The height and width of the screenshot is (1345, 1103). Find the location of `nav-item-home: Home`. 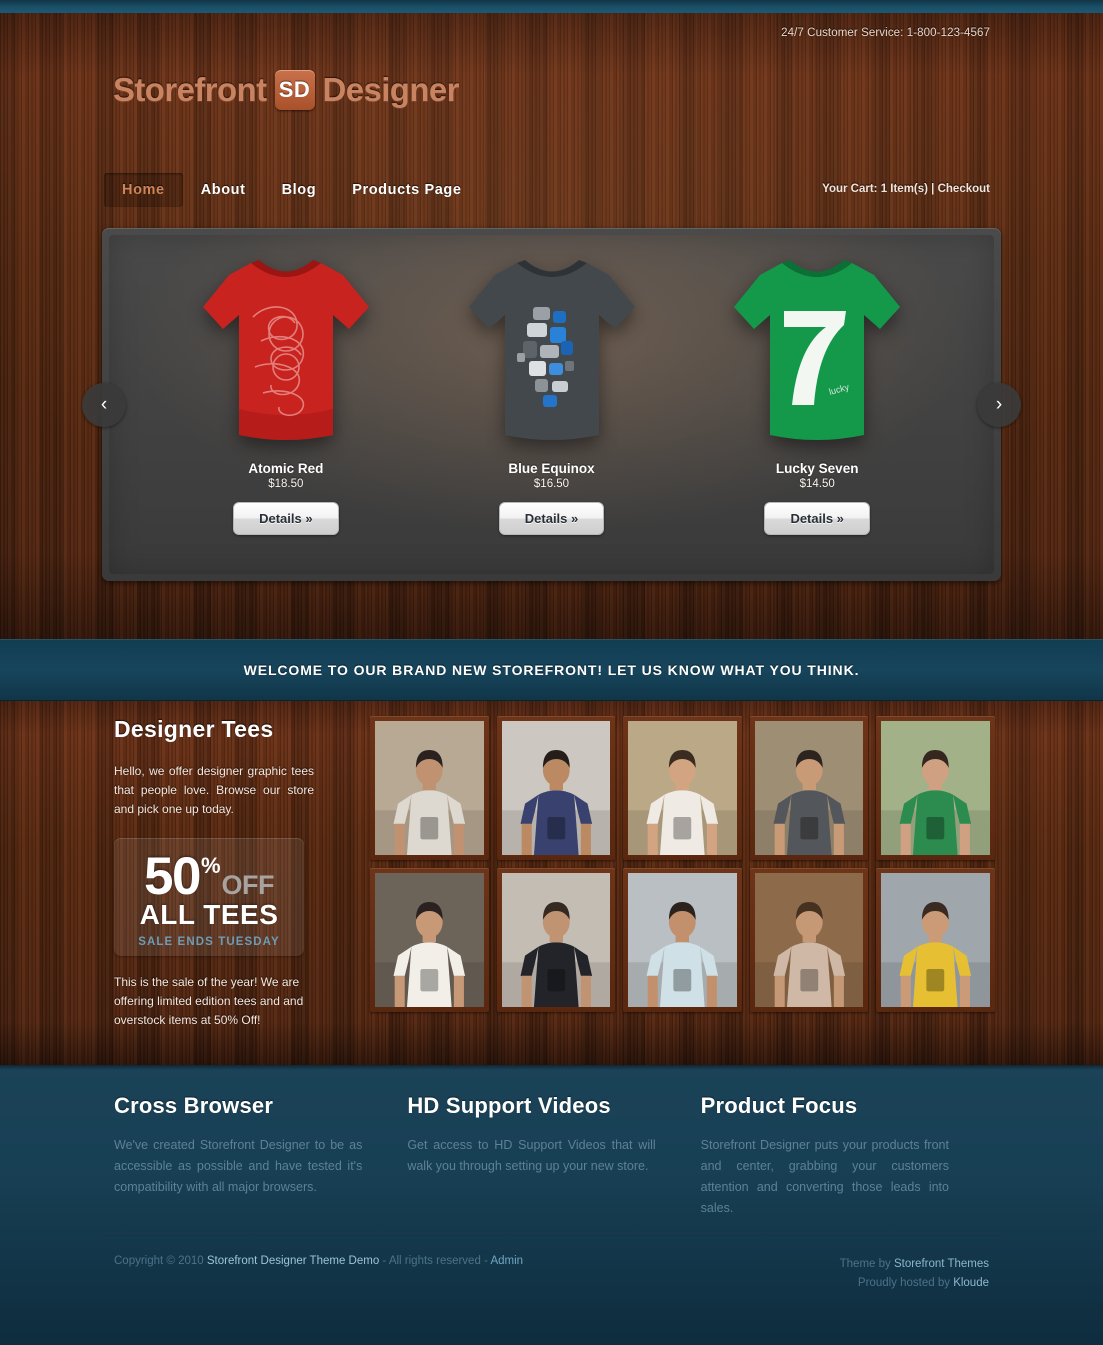

nav-item-home: Home is located at coordinates (143, 190).